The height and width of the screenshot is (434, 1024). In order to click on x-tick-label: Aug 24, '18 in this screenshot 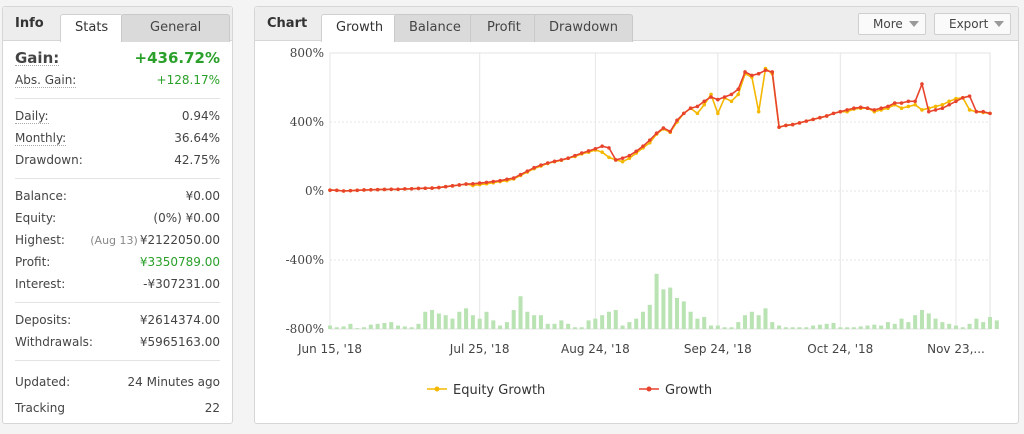, I will do `click(595, 349)`.